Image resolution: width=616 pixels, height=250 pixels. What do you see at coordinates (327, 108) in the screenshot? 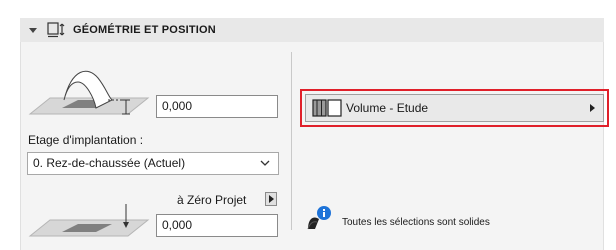
I see `volume-study-icon` at bounding box center [327, 108].